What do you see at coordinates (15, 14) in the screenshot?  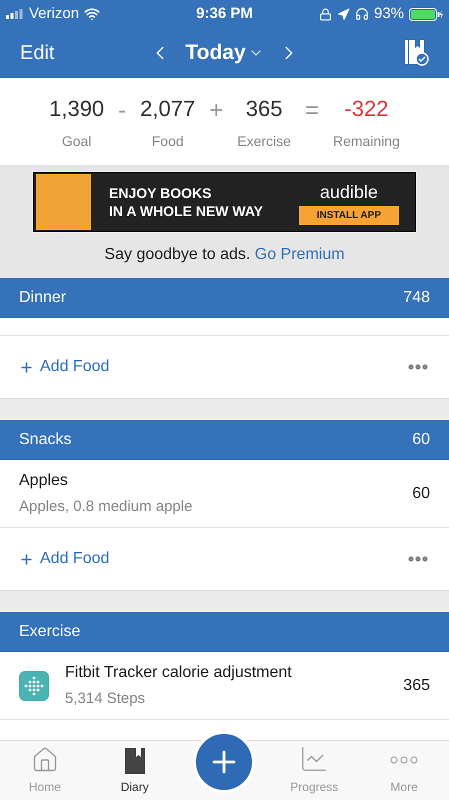 I see `signal-icon` at bounding box center [15, 14].